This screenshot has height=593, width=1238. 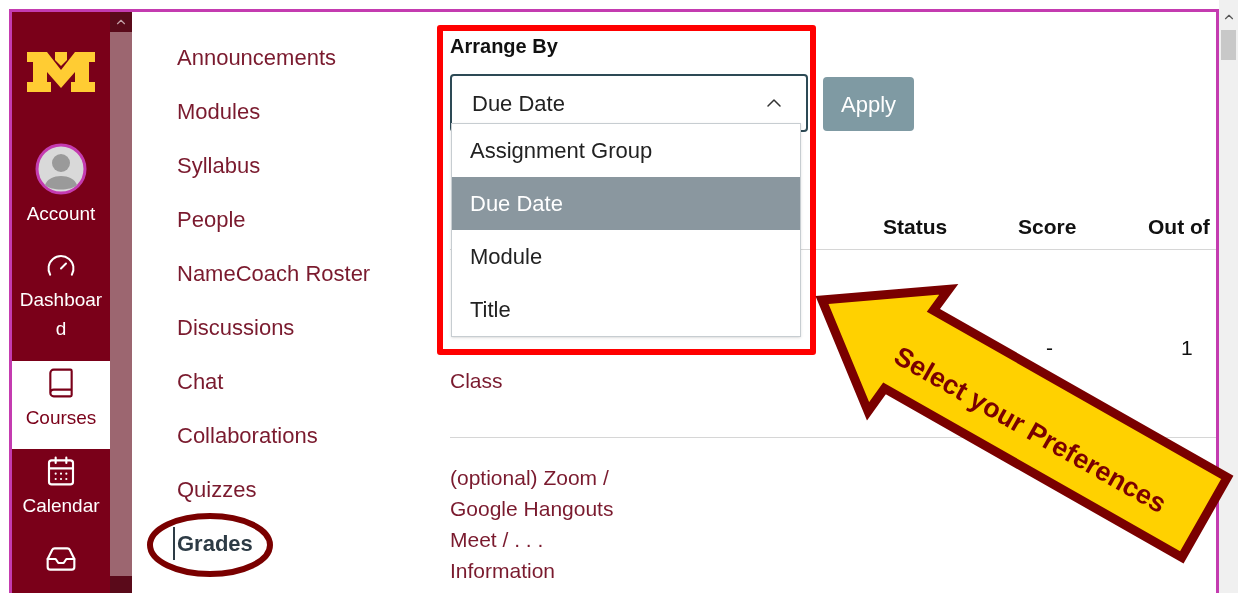 What do you see at coordinates (61, 72) in the screenshot?
I see `m-logo-icon` at bounding box center [61, 72].